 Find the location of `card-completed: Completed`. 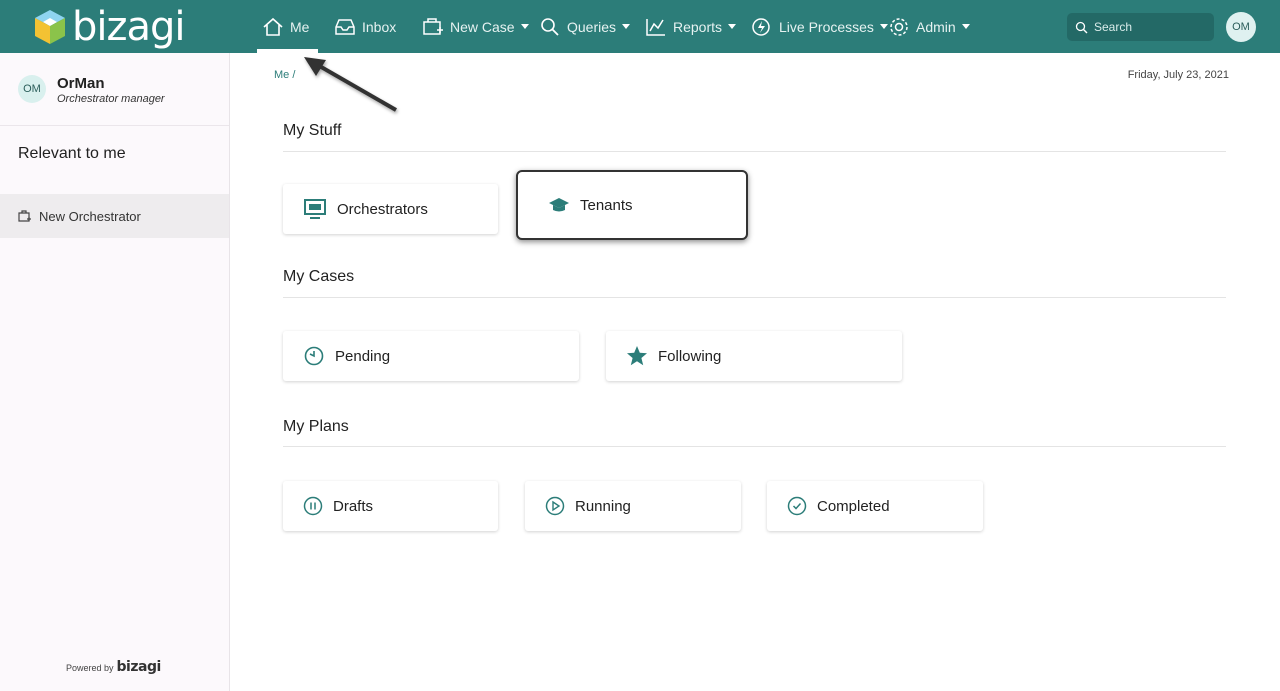

card-completed: Completed is located at coordinates (875, 506).